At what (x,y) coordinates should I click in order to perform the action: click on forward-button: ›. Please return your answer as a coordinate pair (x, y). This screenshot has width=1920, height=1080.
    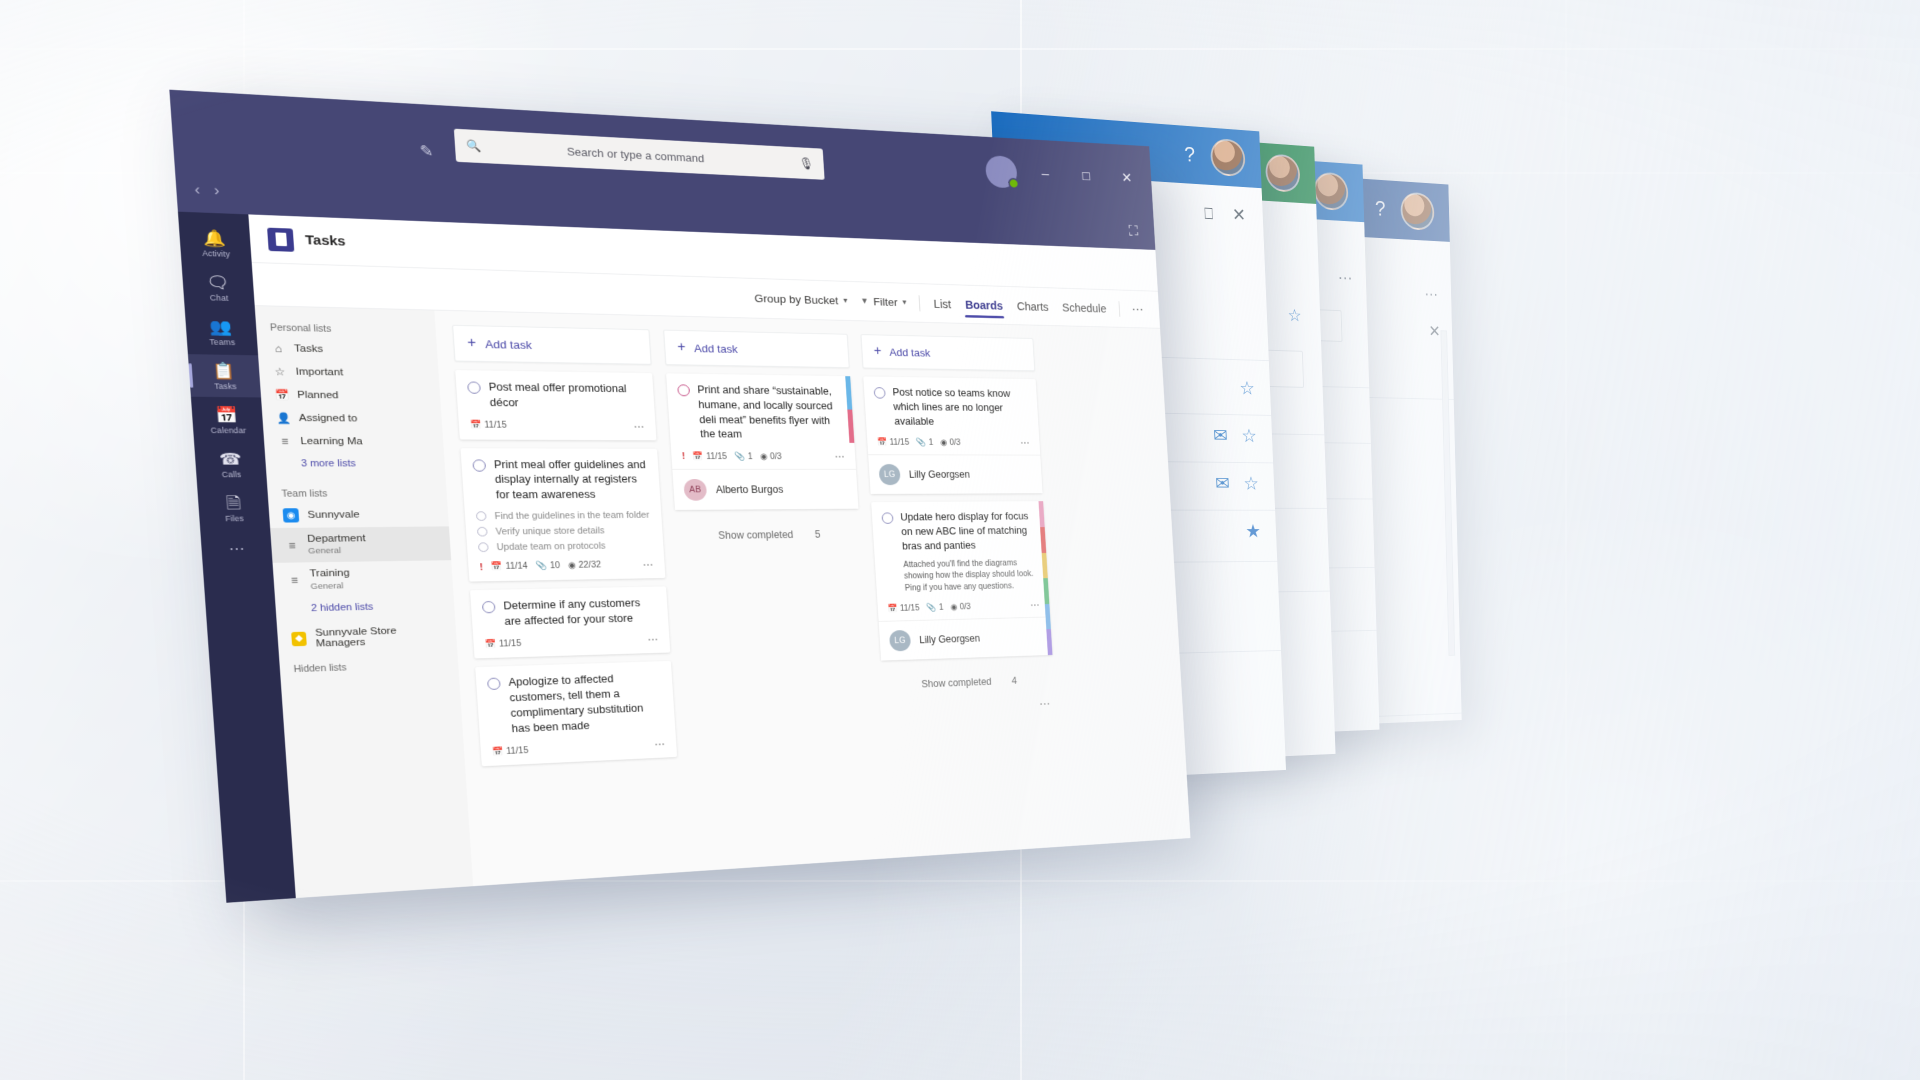
    Looking at the image, I should click on (217, 191).